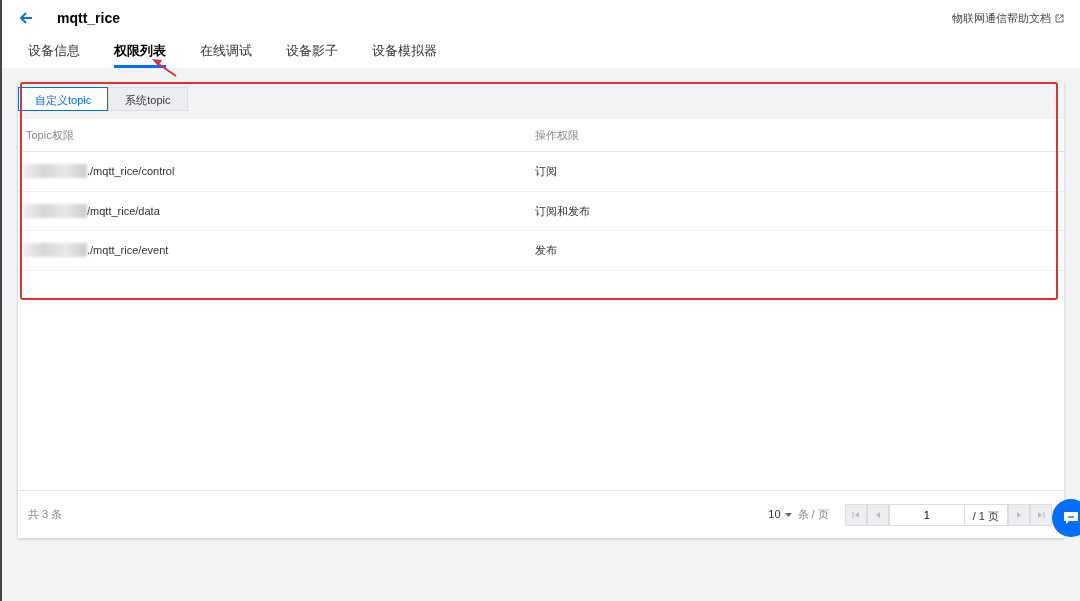 The height and width of the screenshot is (601, 1080). What do you see at coordinates (148, 99) in the screenshot?
I see `sub-tab: 系统topic` at bounding box center [148, 99].